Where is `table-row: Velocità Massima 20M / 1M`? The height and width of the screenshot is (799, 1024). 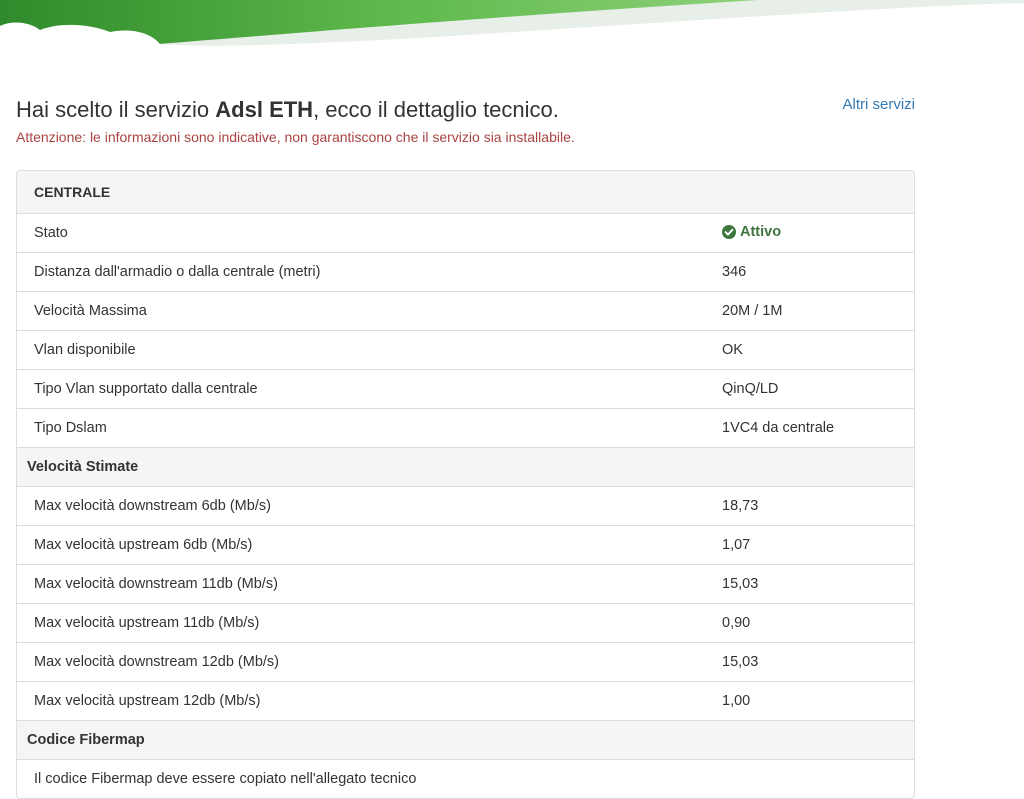
table-row: Velocità Massima 20M / 1M is located at coordinates (465, 311).